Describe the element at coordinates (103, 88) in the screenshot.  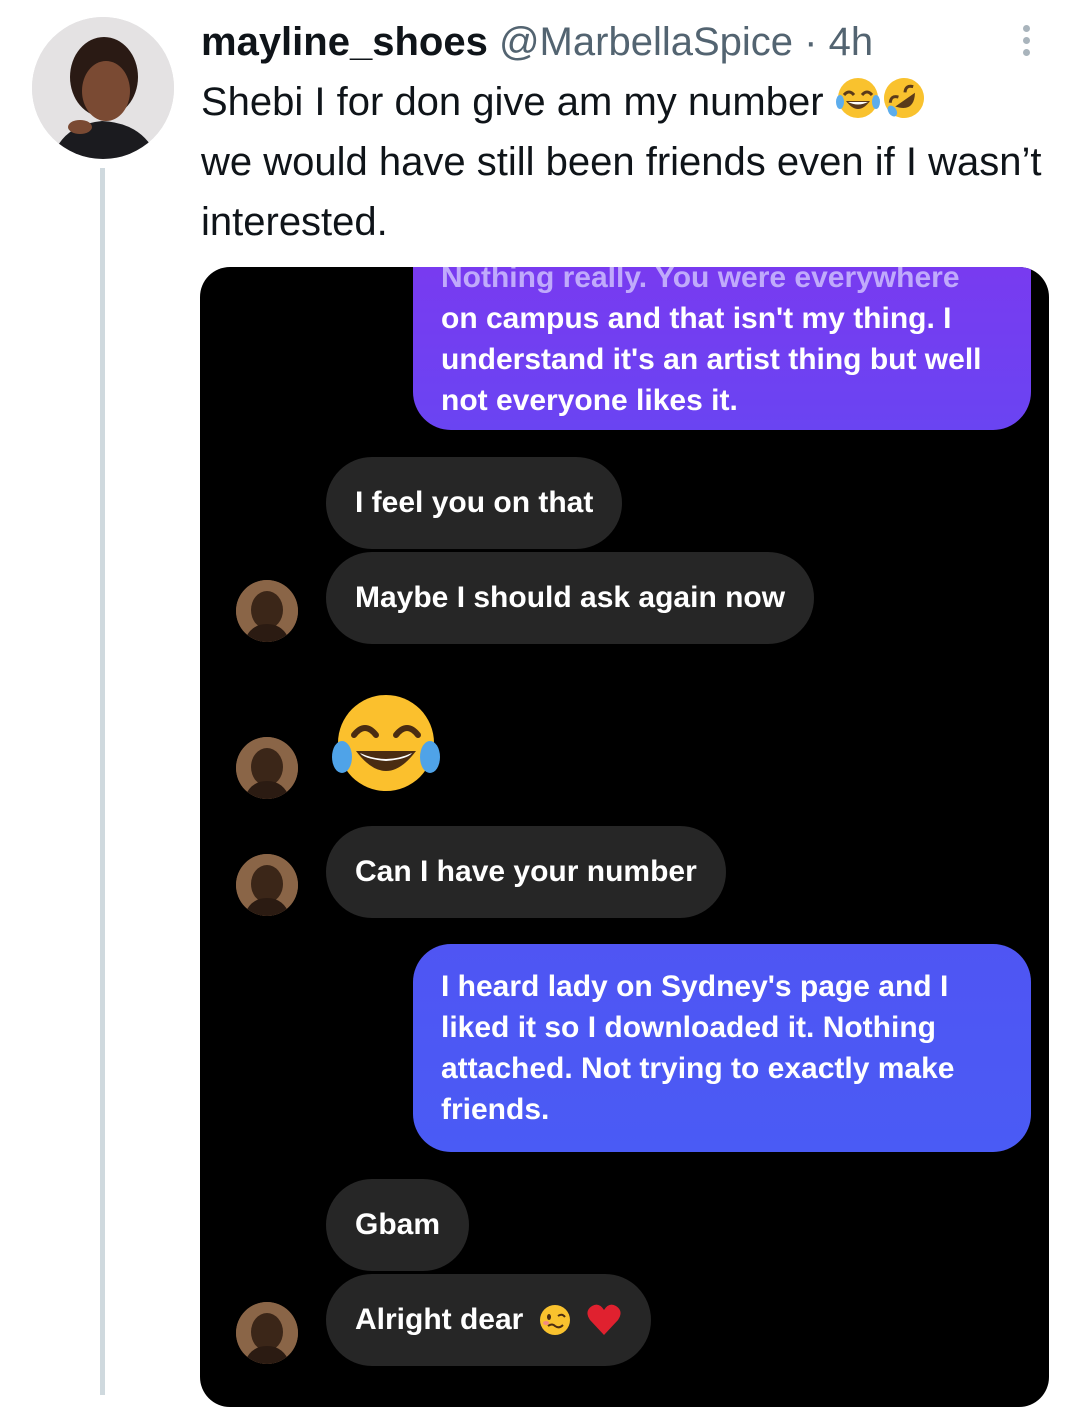
I see `author-avatar` at that location.